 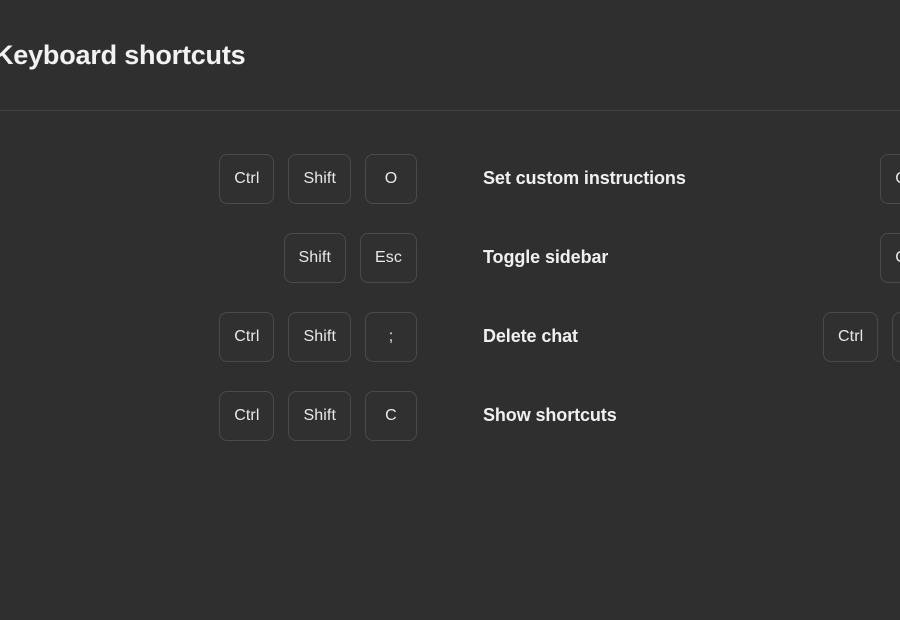 I want to click on shortcut-keys: Ctrl Shift C, so click(x=318, y=416).